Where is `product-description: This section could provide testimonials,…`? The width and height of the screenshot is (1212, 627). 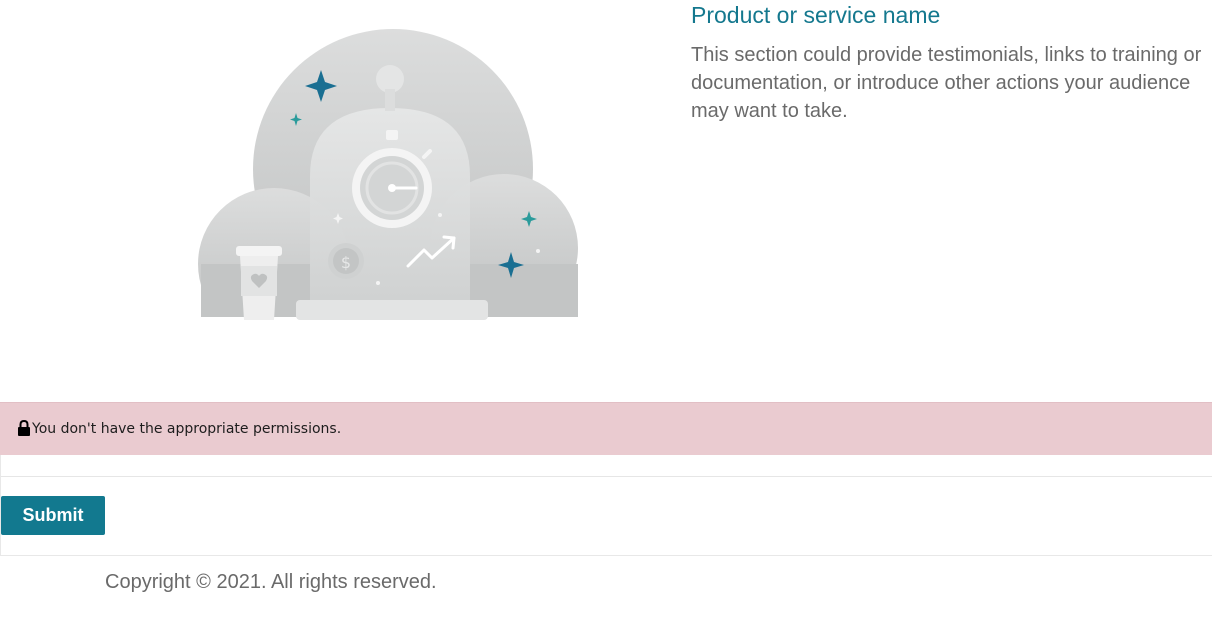
product-description: This section could provide testimonials,… is located at coordinates (946, 83).